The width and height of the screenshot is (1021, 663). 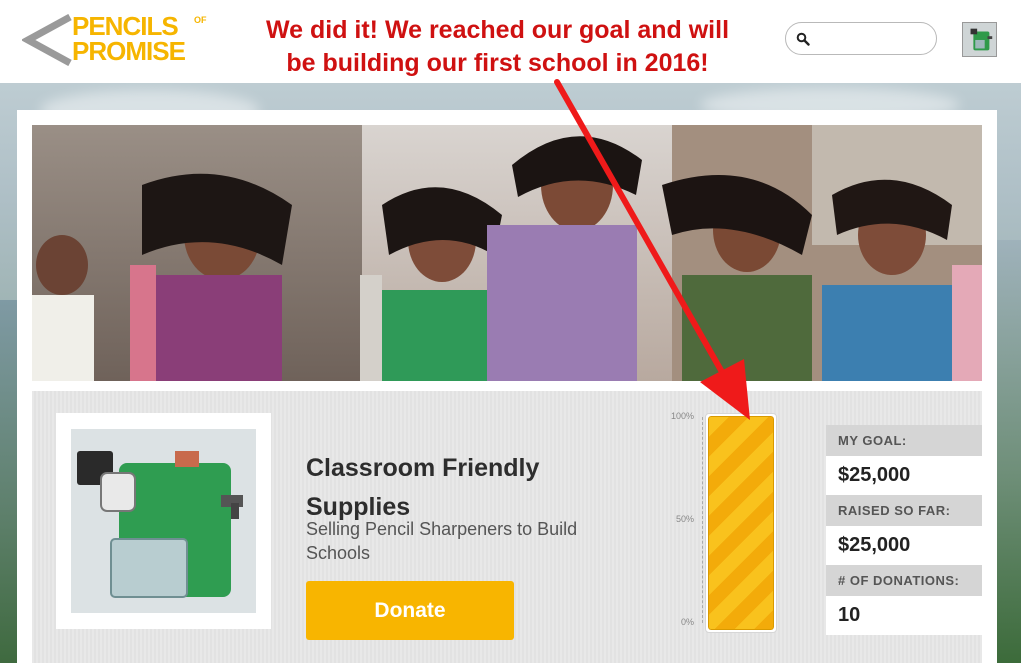 I want to click on search-box, so click(x=861, y=38).